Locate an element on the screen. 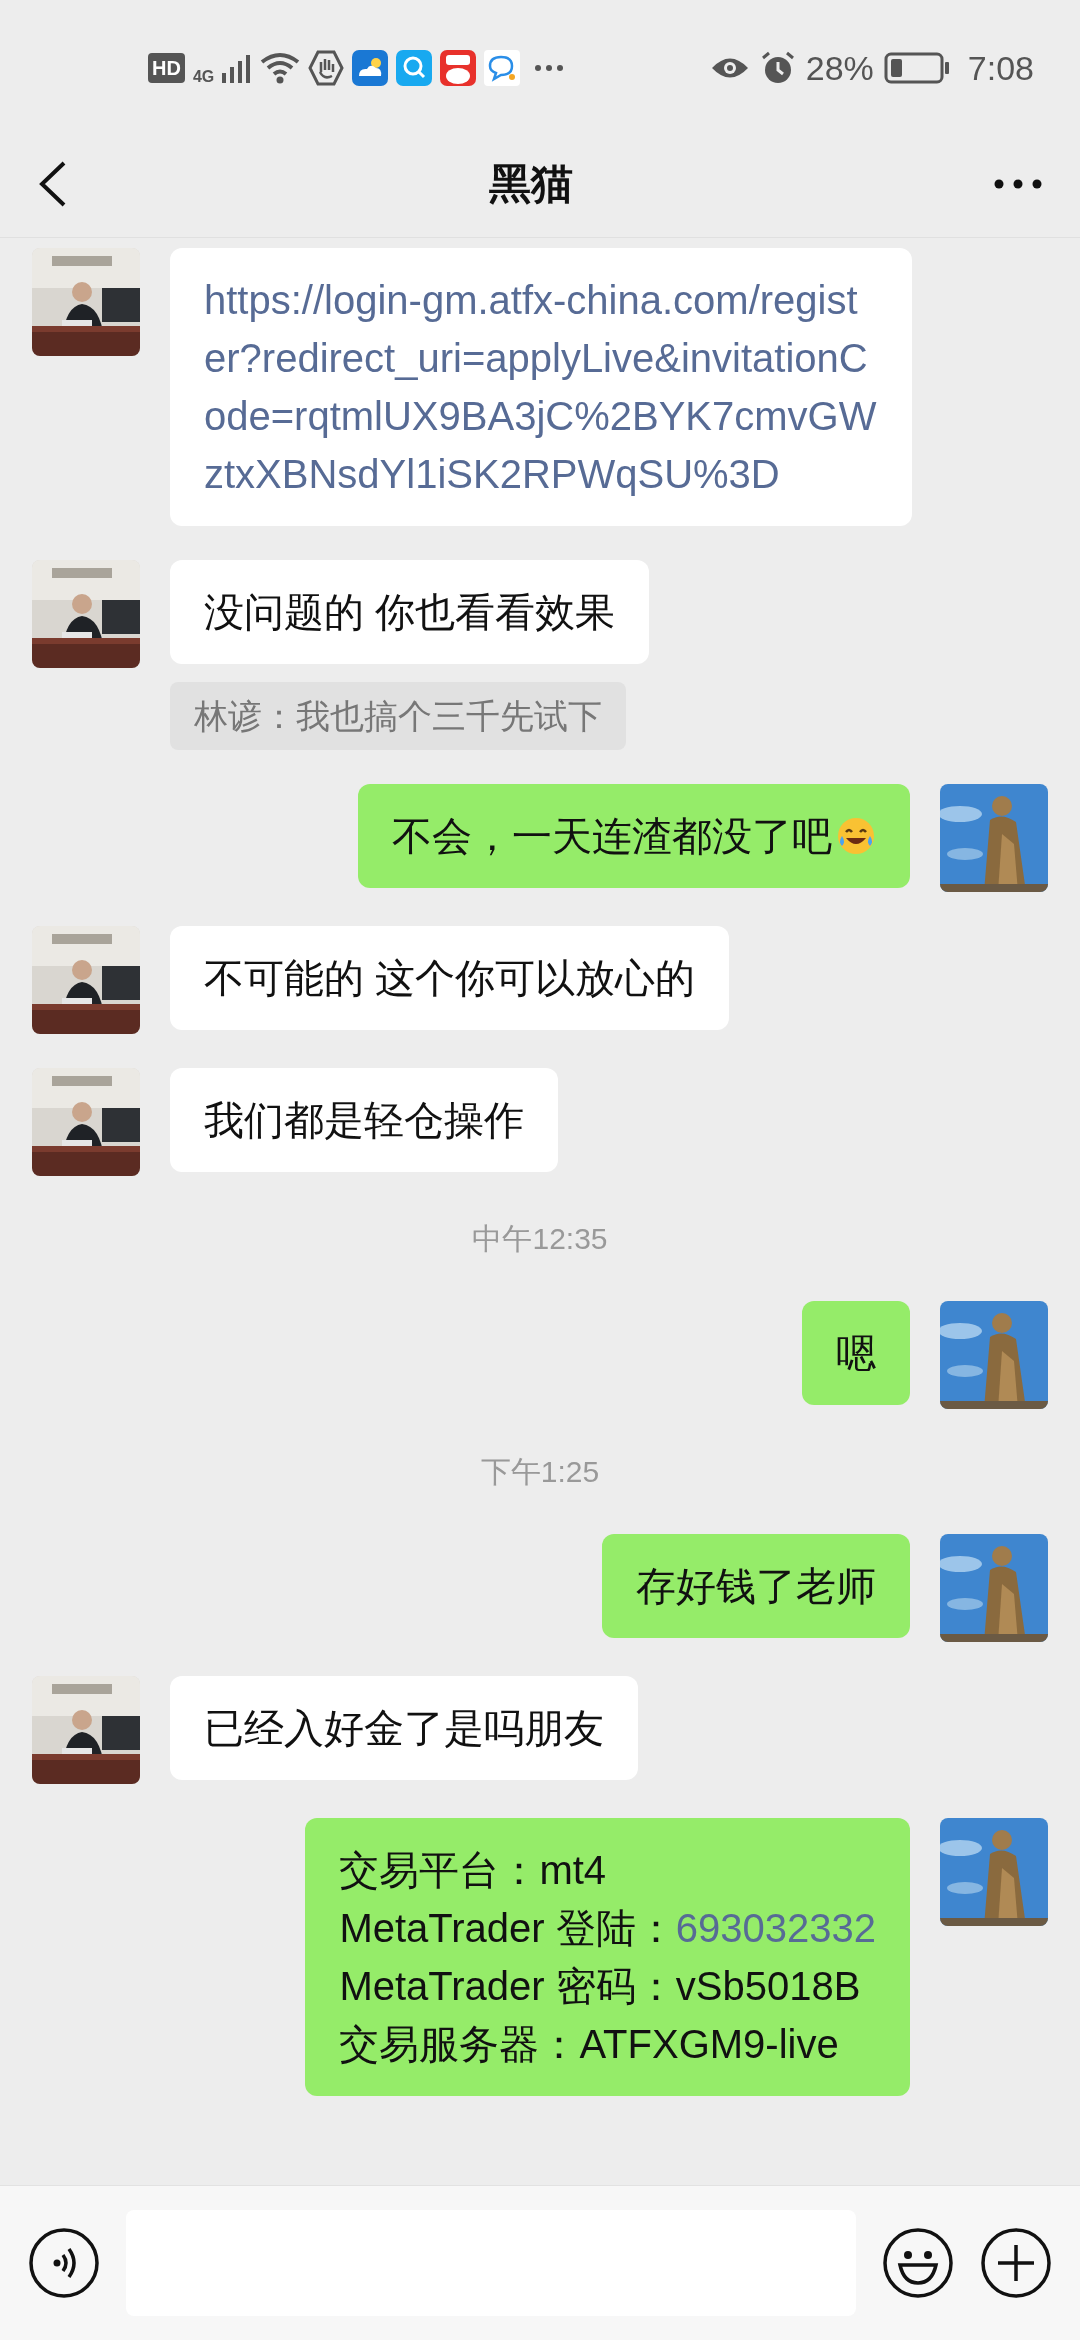 The width and height of the screenshot is (1080, 2340). message-text: 没问题的 你也看看效果 is located at coordinates (410, 612).